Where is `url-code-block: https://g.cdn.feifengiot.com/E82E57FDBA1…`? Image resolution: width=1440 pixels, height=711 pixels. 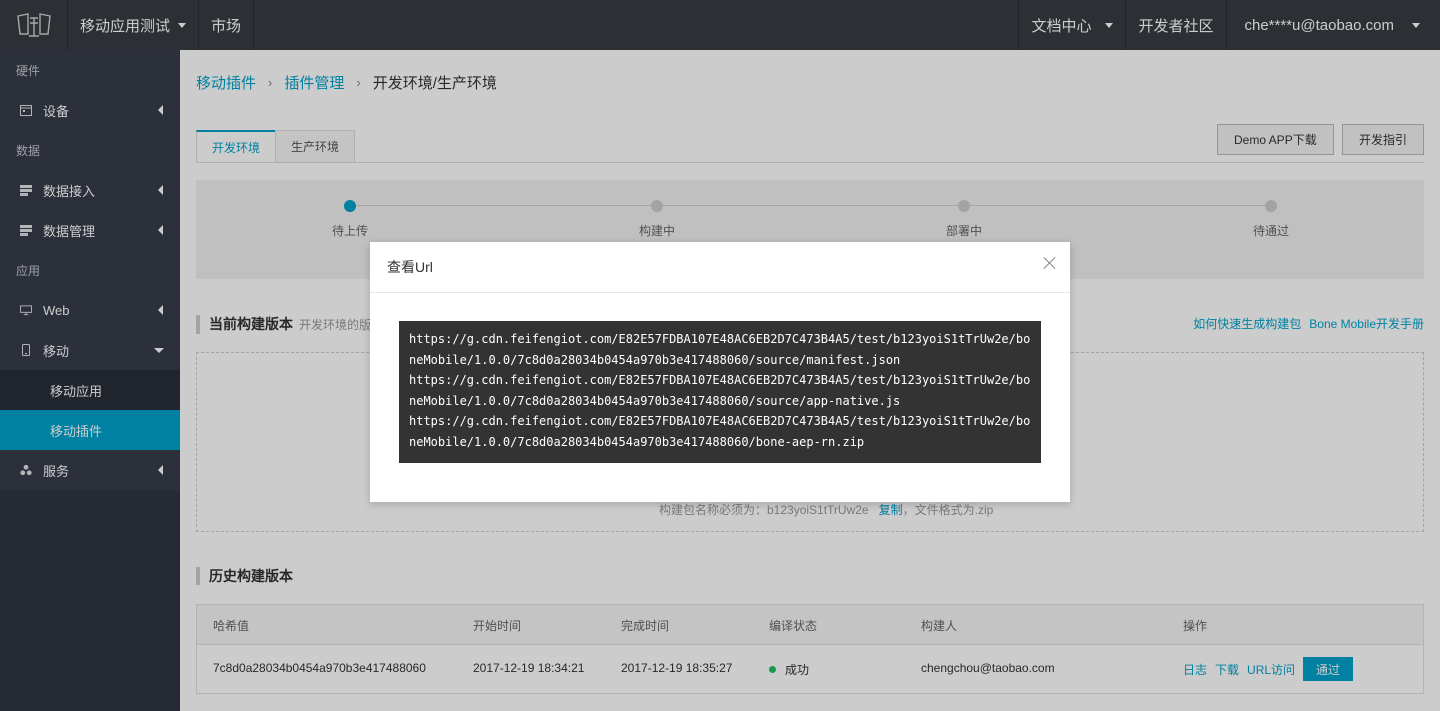
url-code-block: https://g.cdn.feifengiot.com/E82E57FDBA1… is located at coordinates (720, 392).